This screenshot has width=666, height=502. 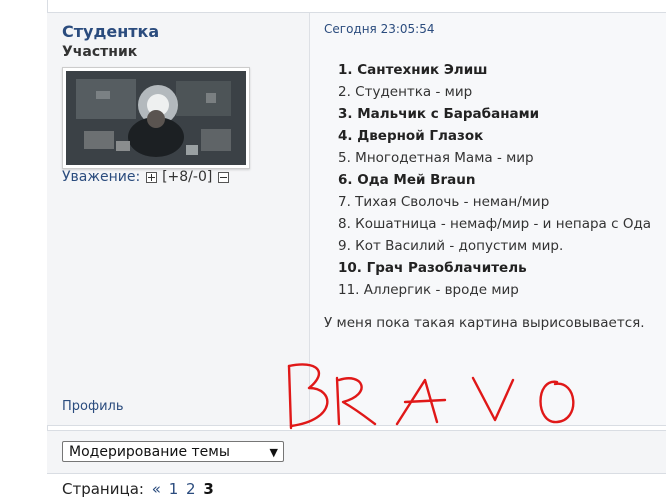 What do you see at coordinates (436, 158) in the screenshot?
I see `player-list-item: 5. Многодетная Мама - мир` at bounding box center [436, 158].